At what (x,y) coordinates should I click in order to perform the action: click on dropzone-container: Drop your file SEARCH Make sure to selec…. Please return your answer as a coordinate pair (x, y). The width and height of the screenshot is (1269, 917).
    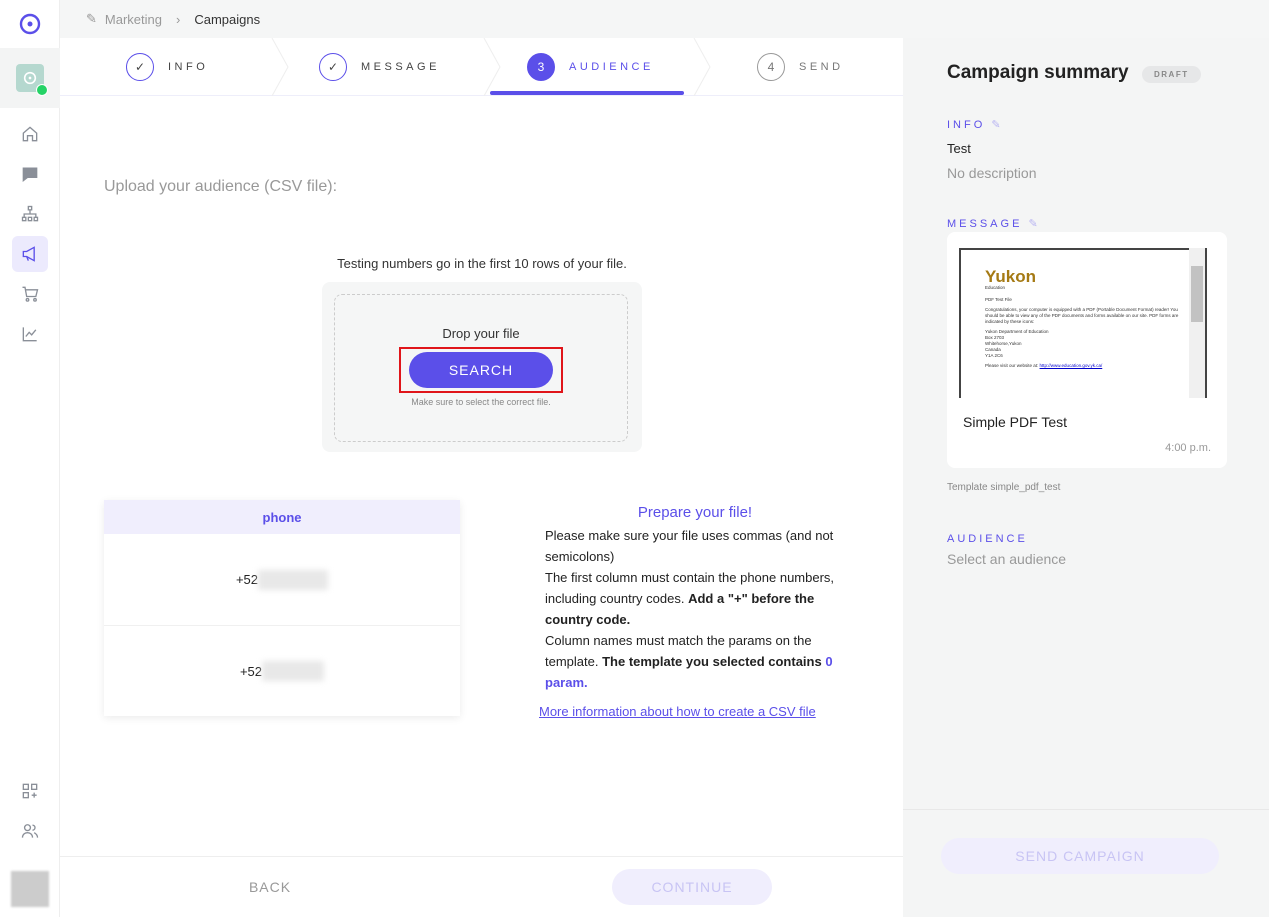
    Looking at the image, I should click on (482, 367).